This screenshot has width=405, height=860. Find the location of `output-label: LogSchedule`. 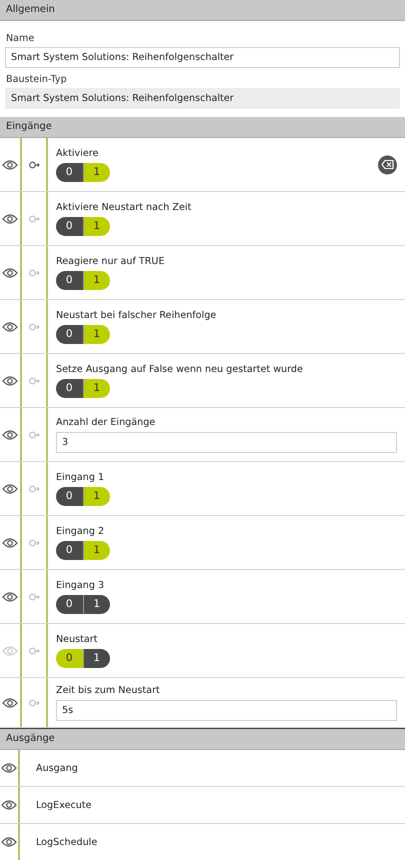

output-label: LogSchedule is located at coordinates (66, 842).